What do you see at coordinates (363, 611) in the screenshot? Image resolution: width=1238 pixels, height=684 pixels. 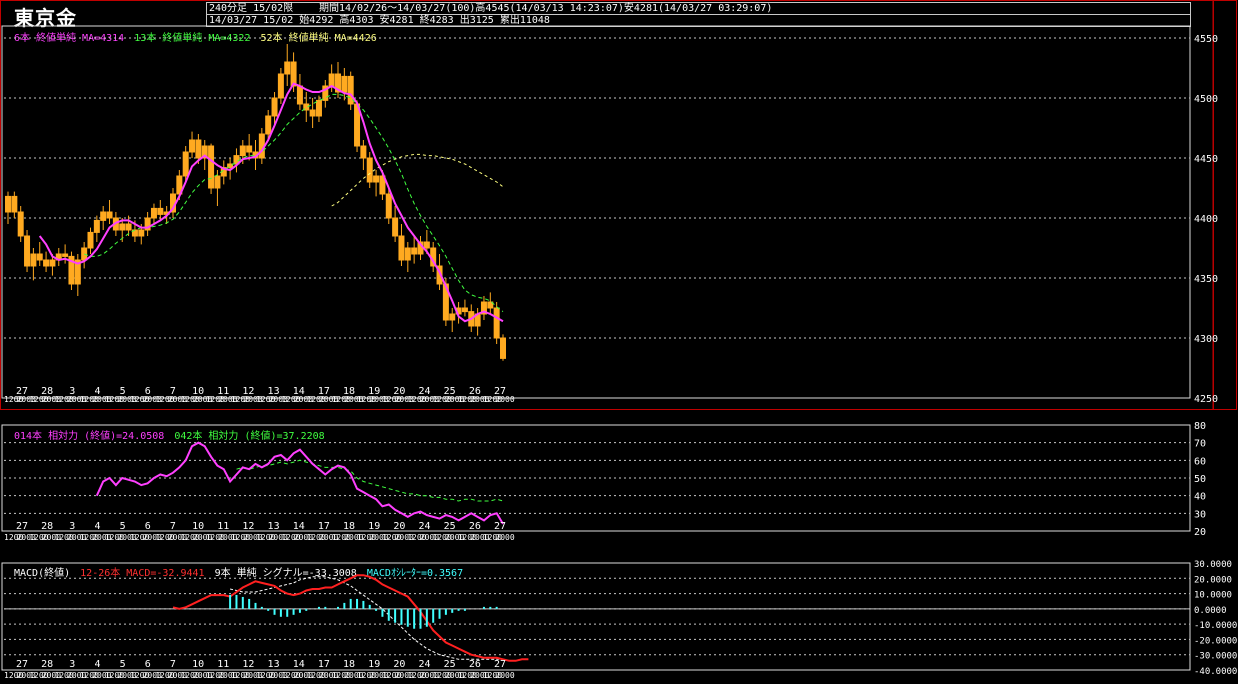 I see `macd-histogram` at bounding box center [363, 611].